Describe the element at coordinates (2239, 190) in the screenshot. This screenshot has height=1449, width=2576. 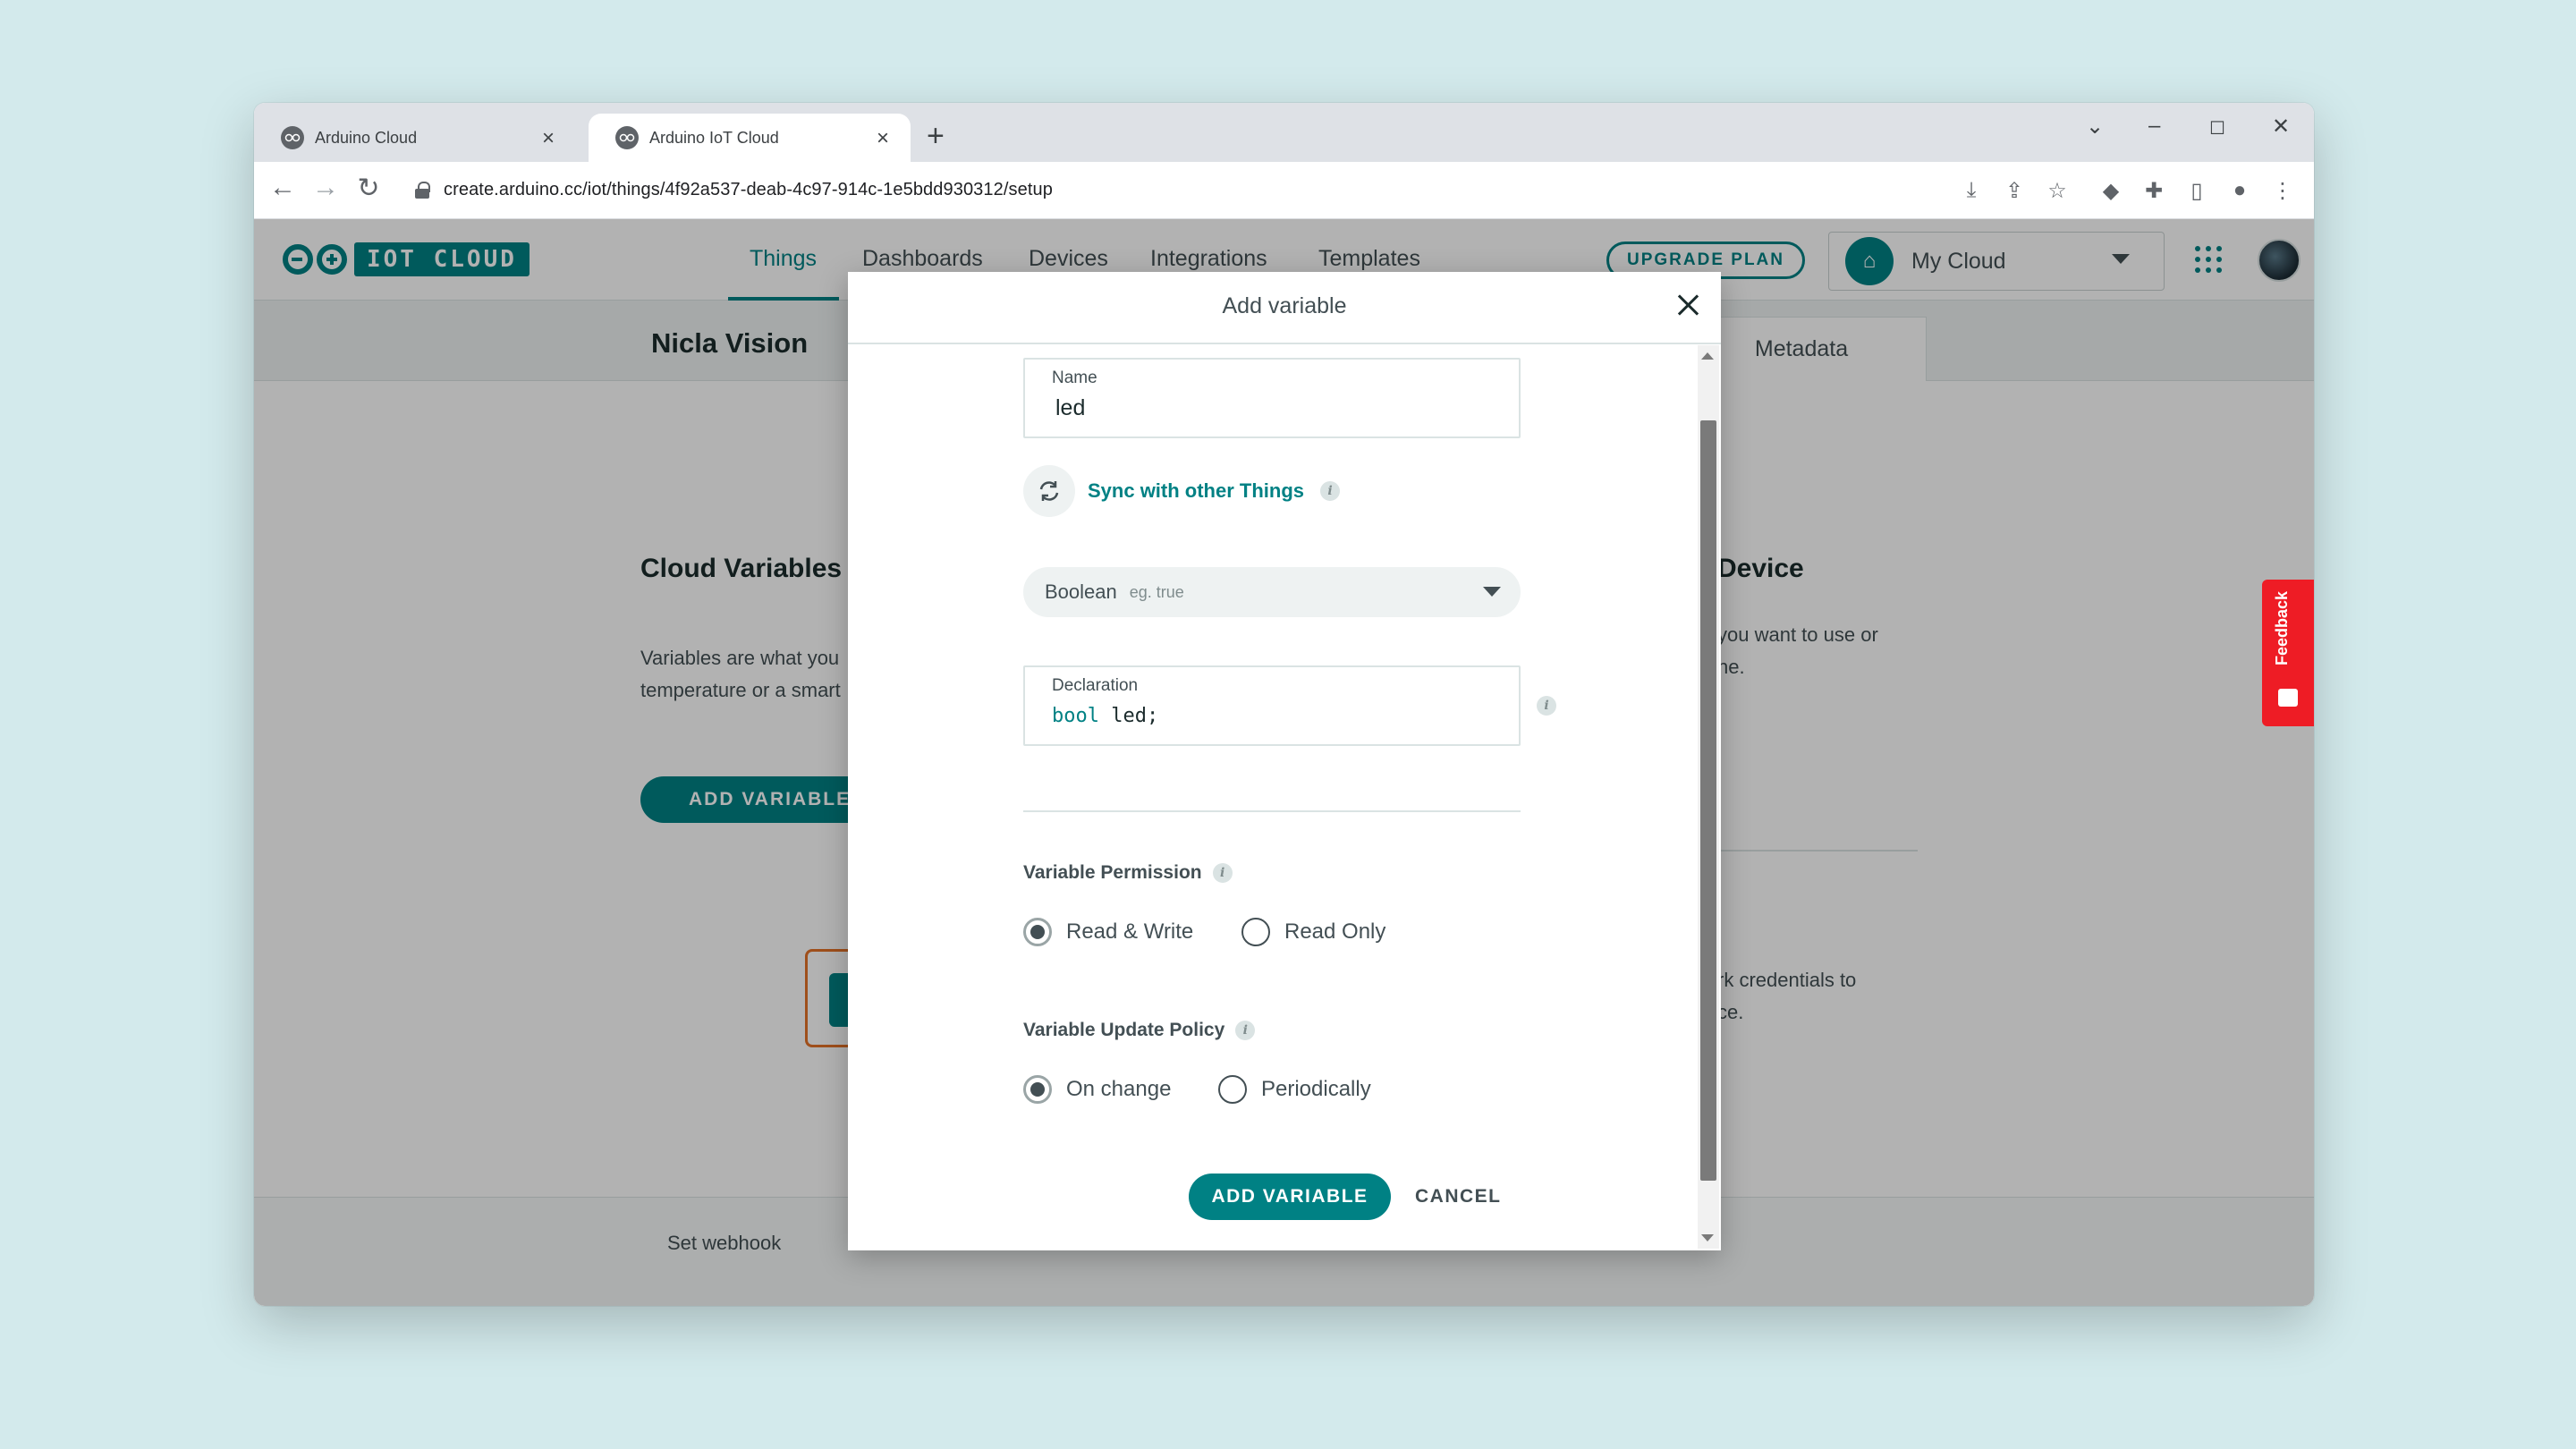
I see `profile-icon: ●` at that location.